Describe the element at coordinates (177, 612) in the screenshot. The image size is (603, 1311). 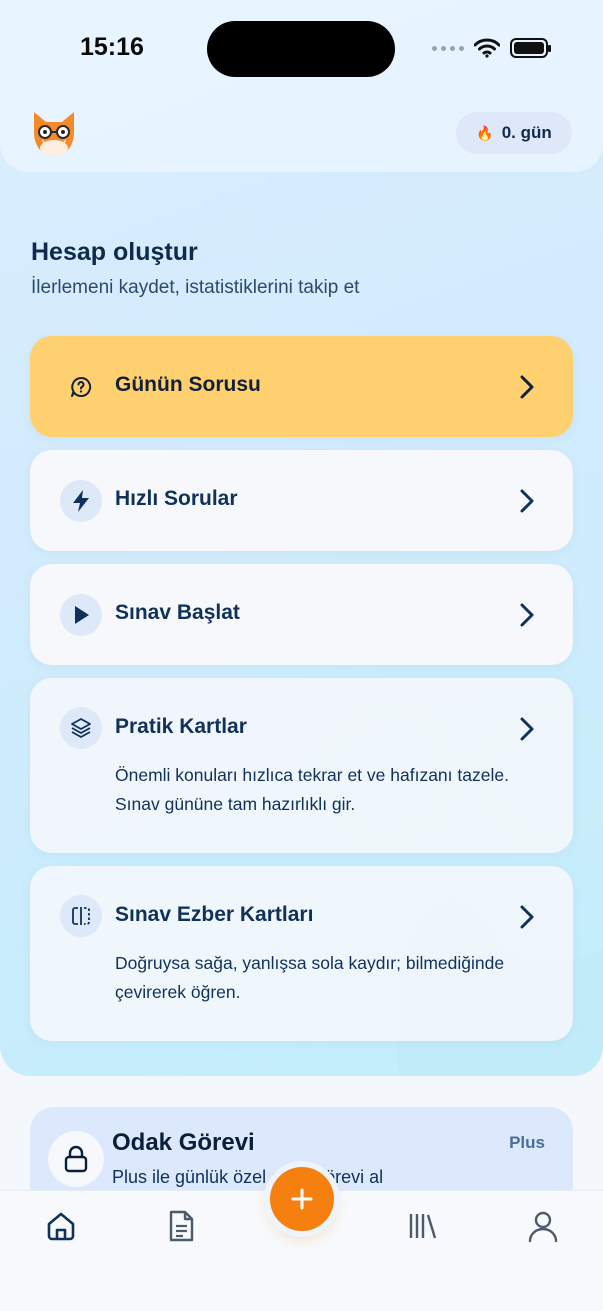
I see `card-label: Sınav Başlat` at that location.